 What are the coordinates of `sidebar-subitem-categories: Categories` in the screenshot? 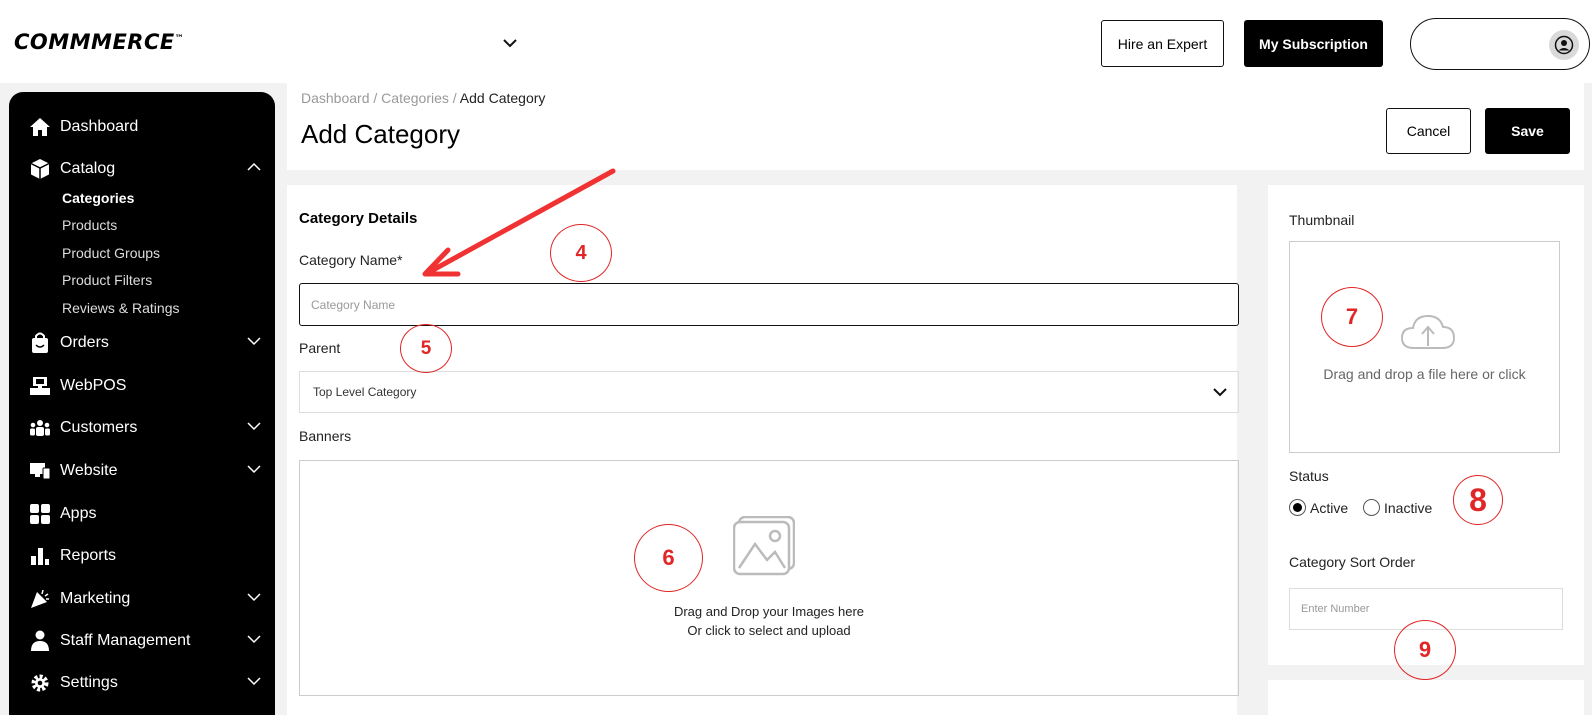 It's located at (98, 198).